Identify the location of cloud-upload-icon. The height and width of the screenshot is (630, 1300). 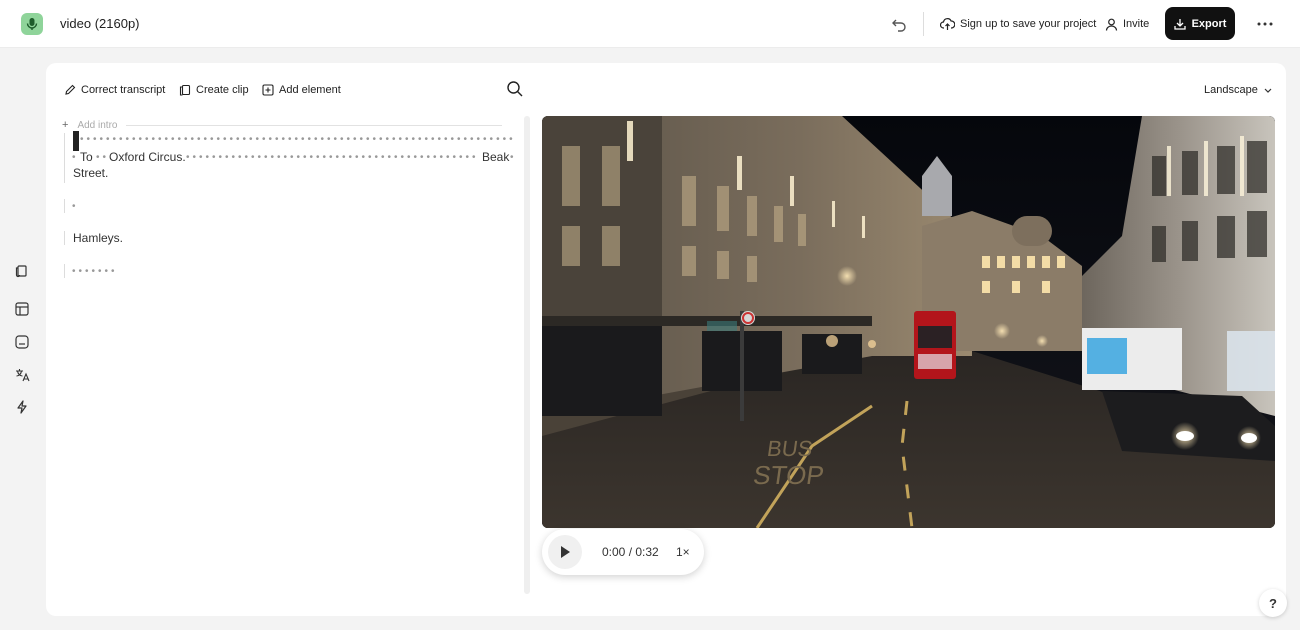
(947, 23).